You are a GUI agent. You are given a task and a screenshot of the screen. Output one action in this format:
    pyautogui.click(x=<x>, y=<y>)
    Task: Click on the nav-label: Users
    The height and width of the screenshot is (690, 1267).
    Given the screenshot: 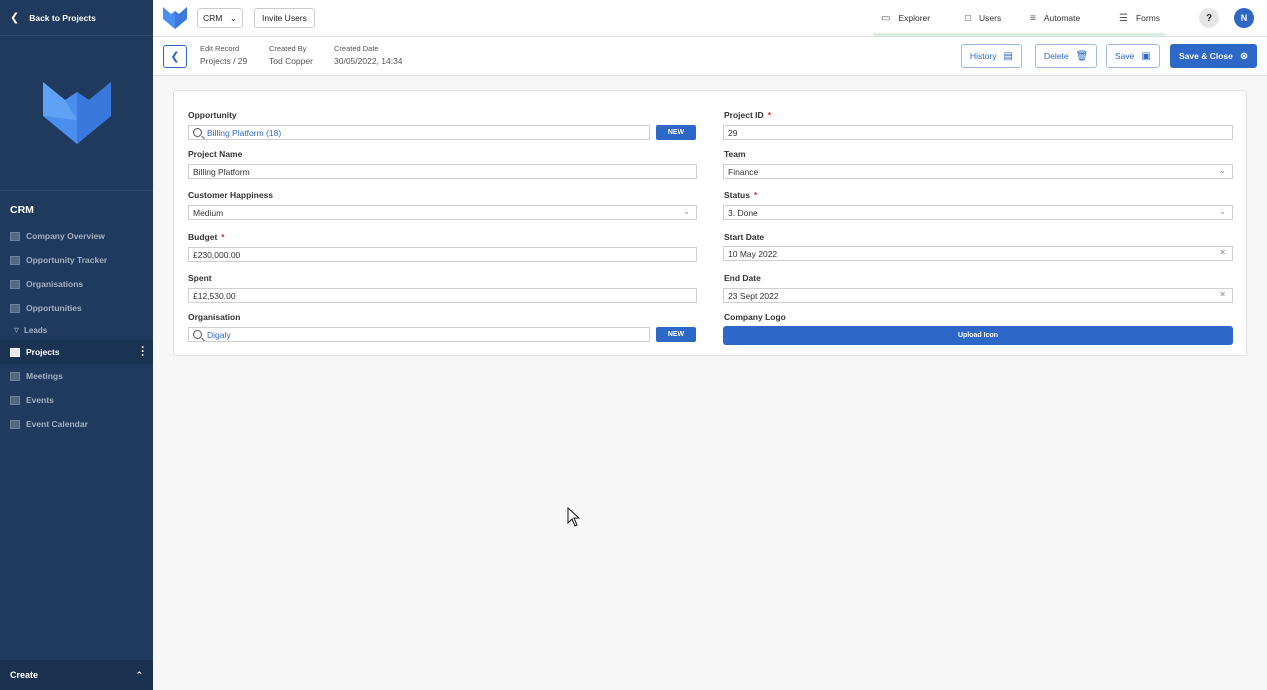 What is the action you would take?
    pyautogui.click(x=990, y=18)
    